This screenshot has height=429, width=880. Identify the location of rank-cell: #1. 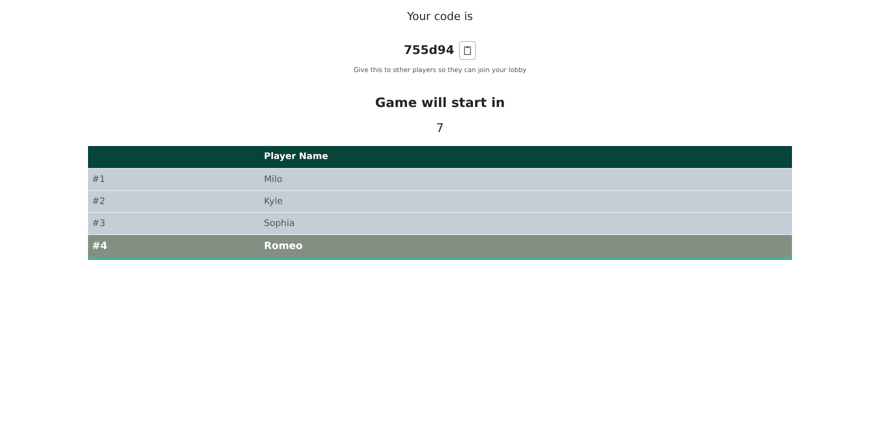
(174, 179).